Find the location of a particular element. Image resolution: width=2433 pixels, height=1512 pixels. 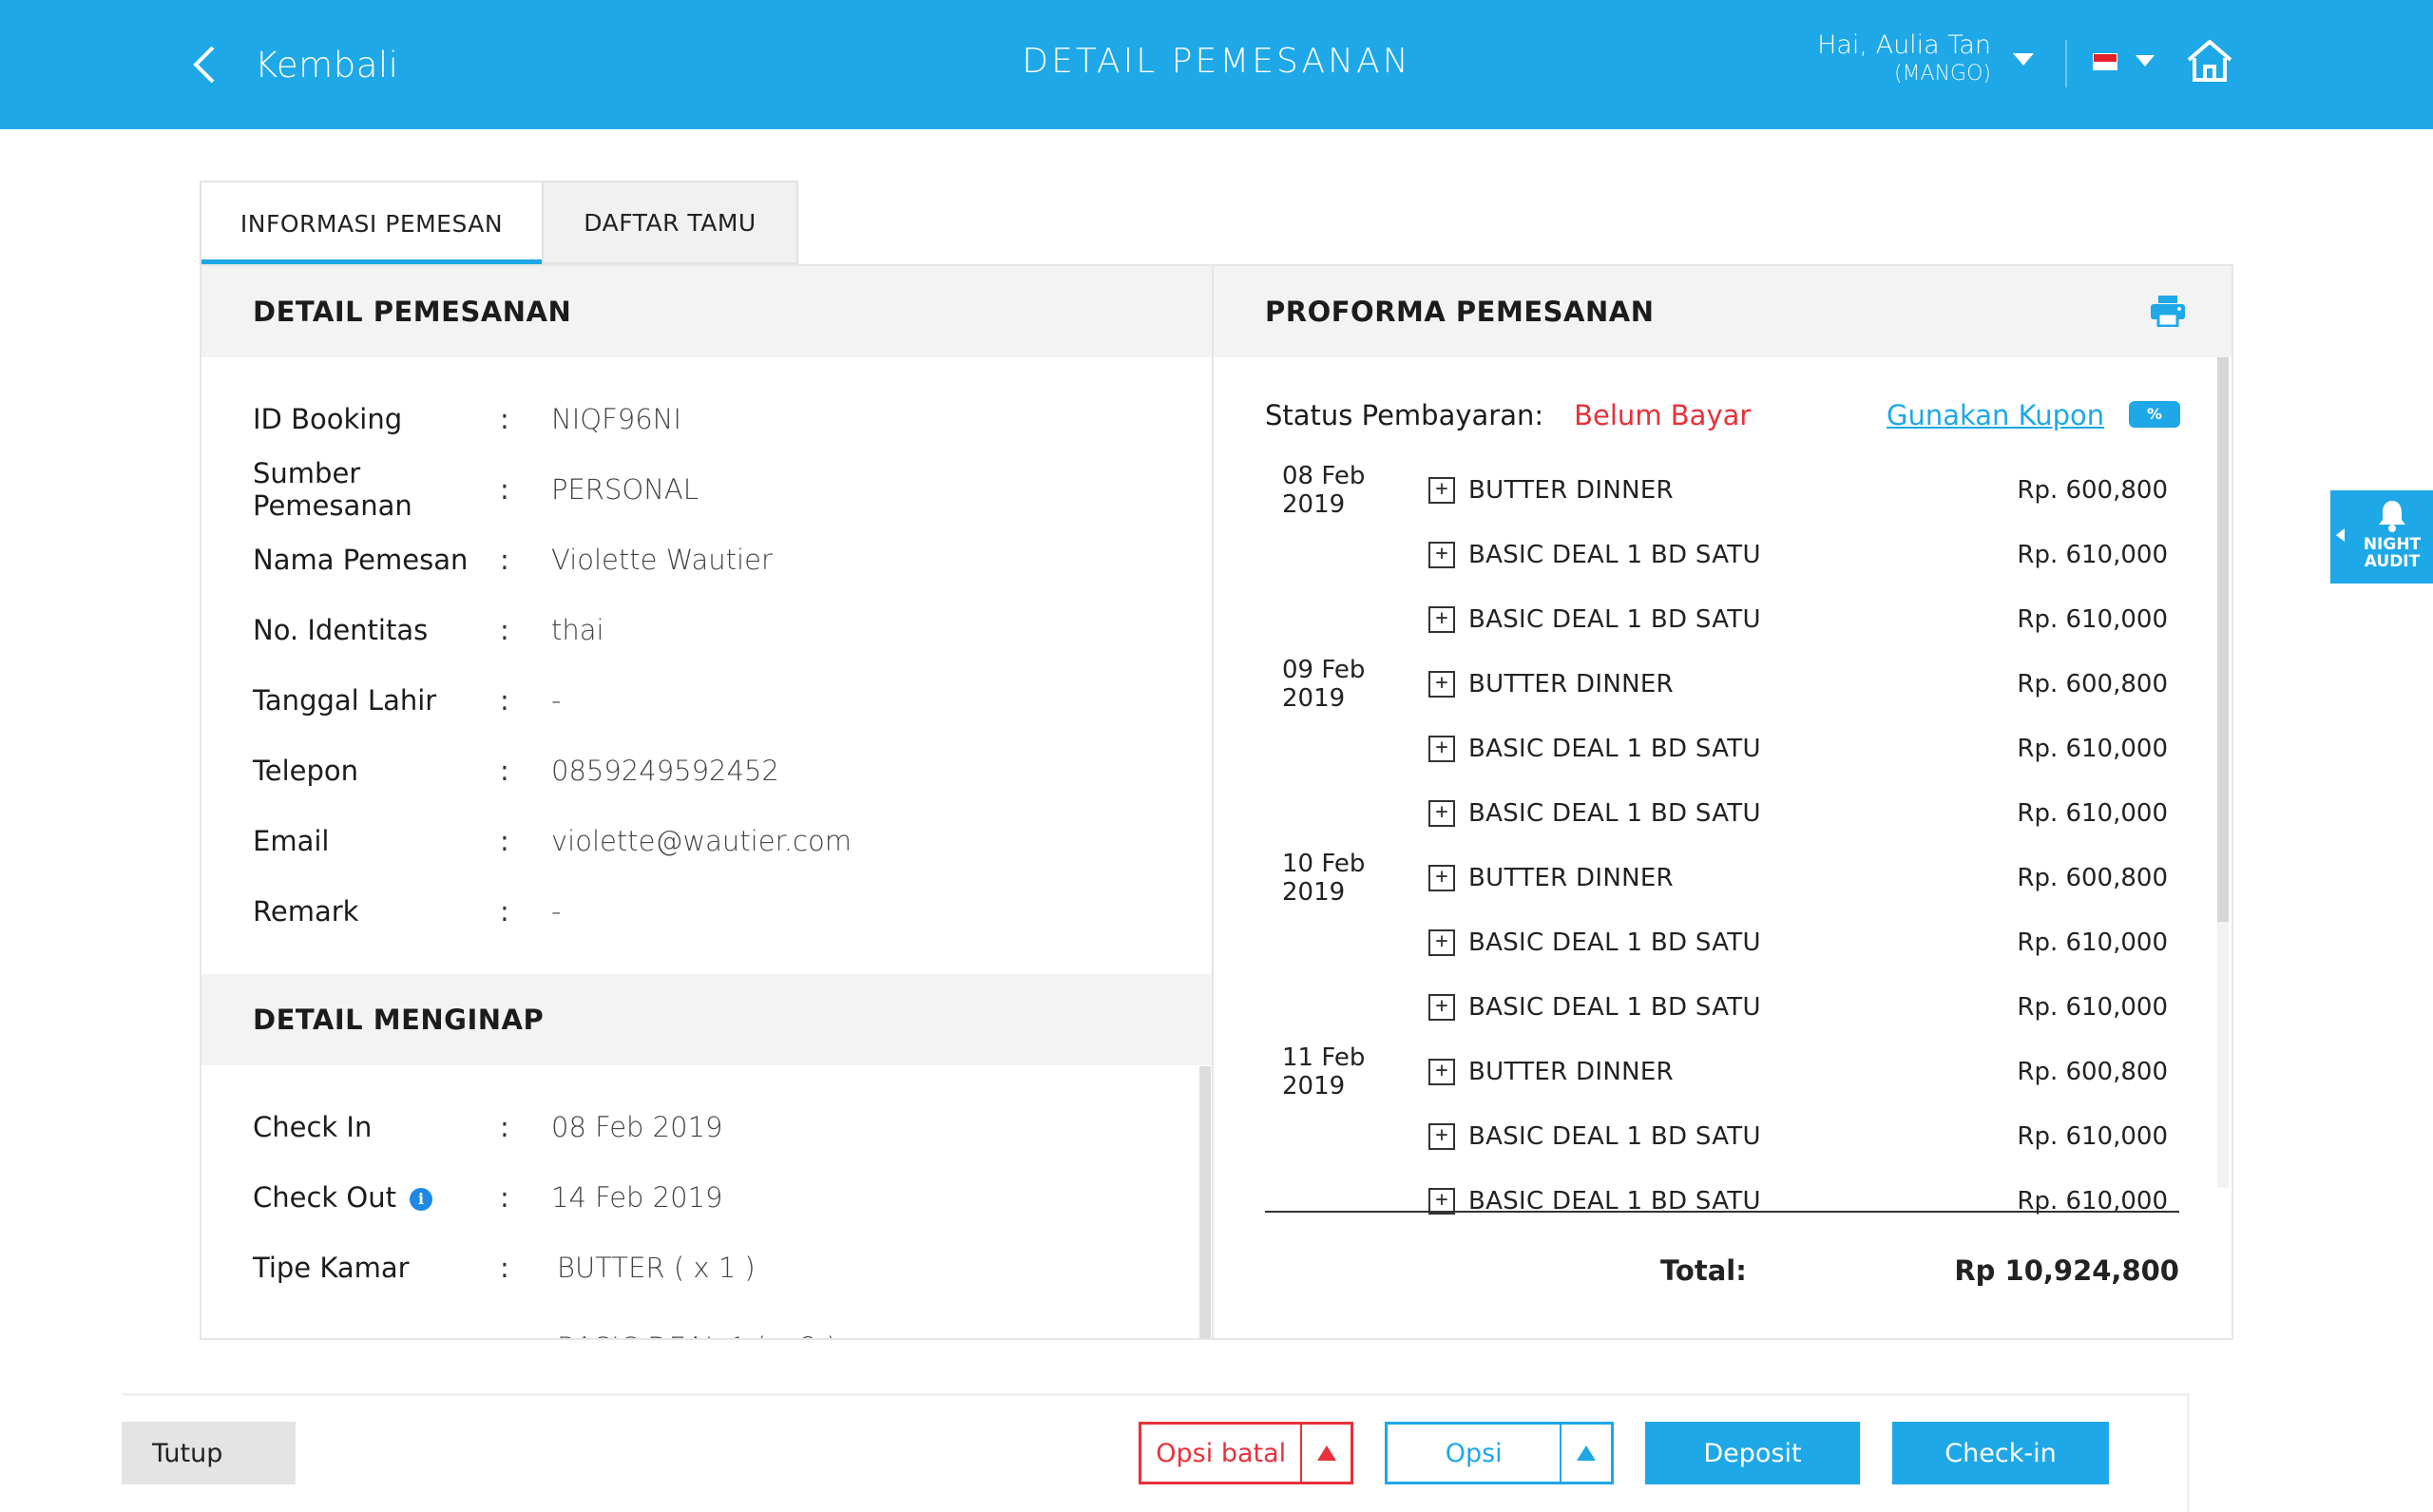

field-label: Nama Pemesan is located at coordinates (361, 560).